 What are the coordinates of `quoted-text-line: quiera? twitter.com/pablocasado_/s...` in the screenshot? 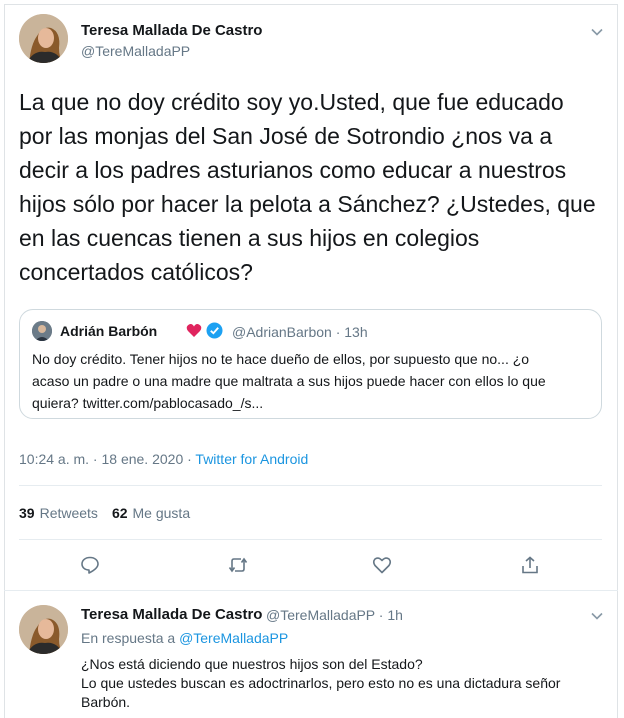 It's located at (148, 403).